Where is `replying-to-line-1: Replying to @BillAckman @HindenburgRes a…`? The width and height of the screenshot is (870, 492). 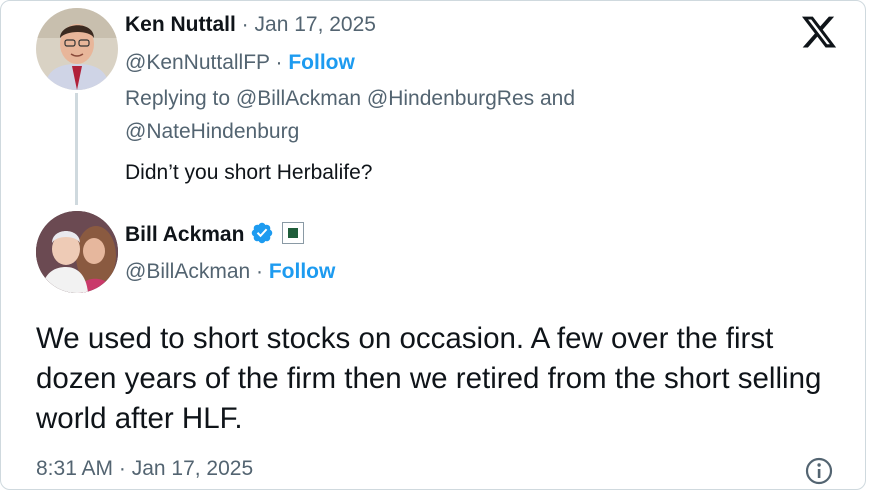
replying-to-line-1: Replying to @BillAckman @HindenburgRes a… is located at coordinates (350, 98).